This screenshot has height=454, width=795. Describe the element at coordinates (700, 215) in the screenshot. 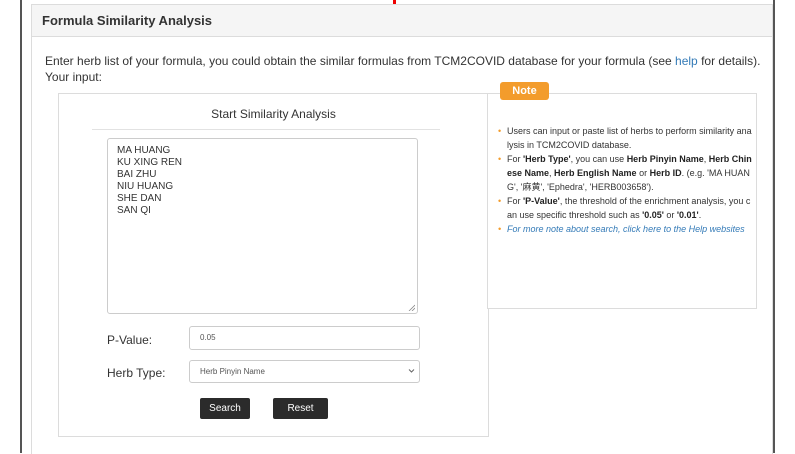

I see `note-text: .` at that location.